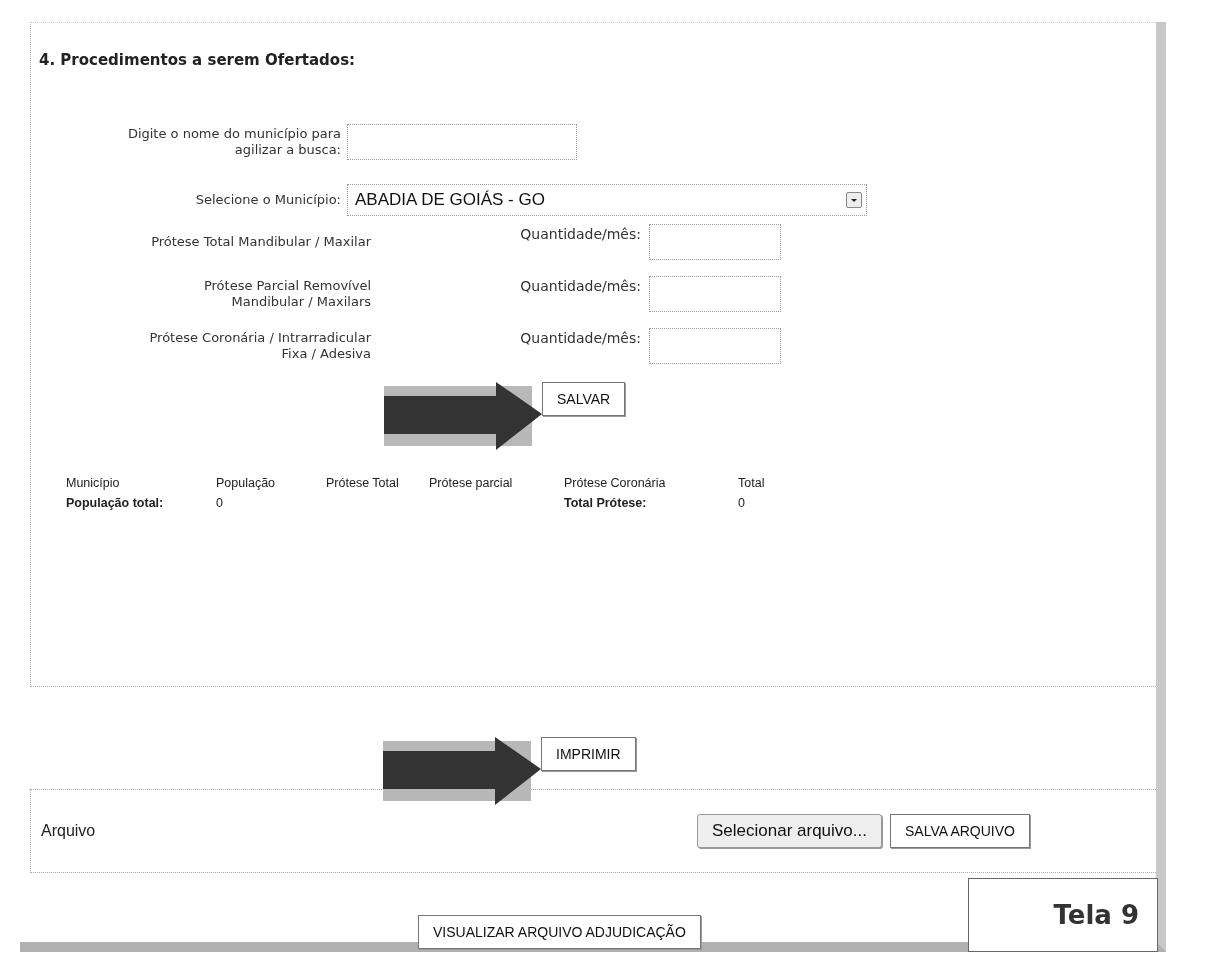 This screenshot has height=977, width=1210. I want to click on population-total-label: População total:, so click(115, 503).